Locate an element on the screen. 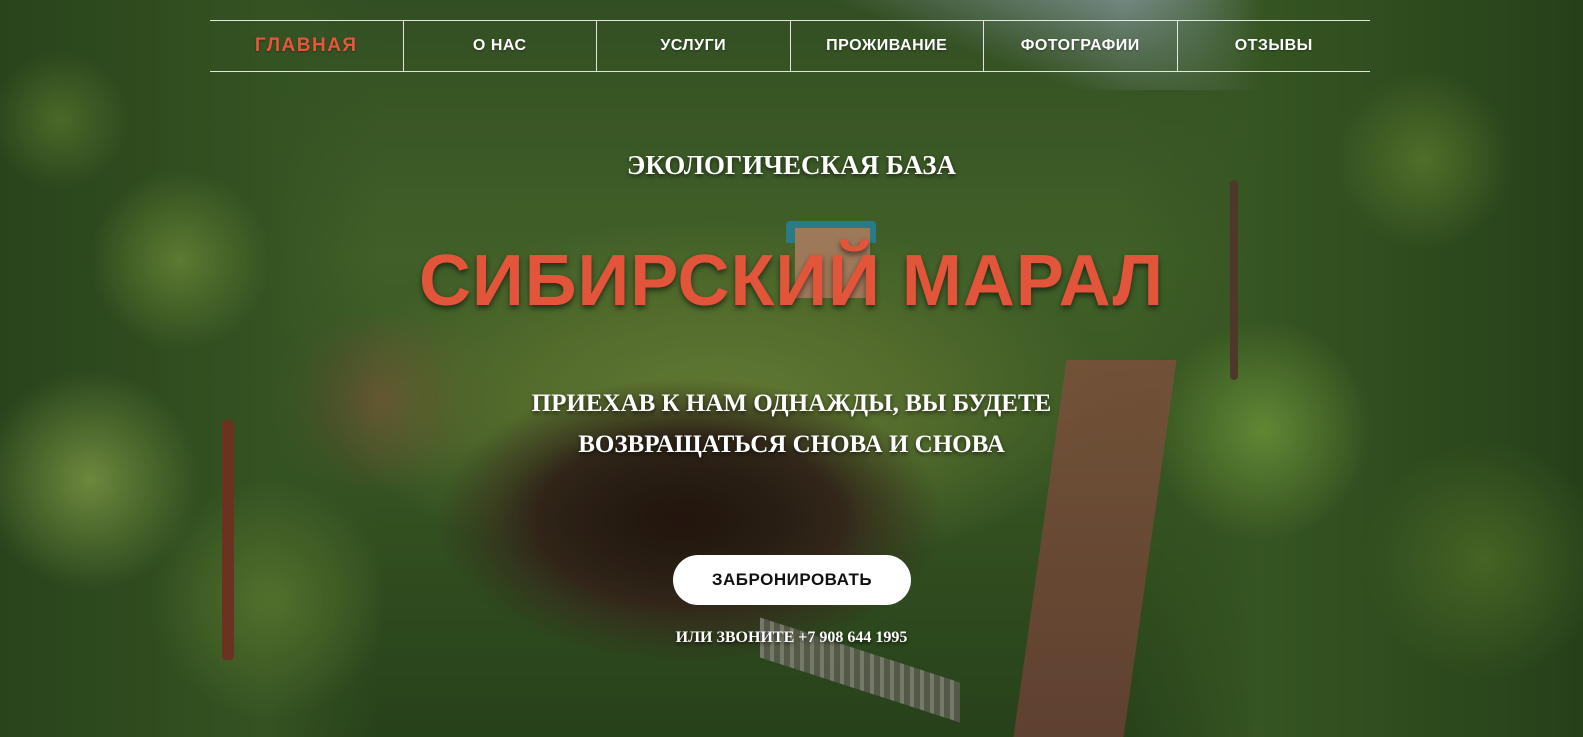 Image resolution: width=1583 pixels, height=737 pixels. nav-item-services: УСЛУГИ is located at coordinates (693, 46).